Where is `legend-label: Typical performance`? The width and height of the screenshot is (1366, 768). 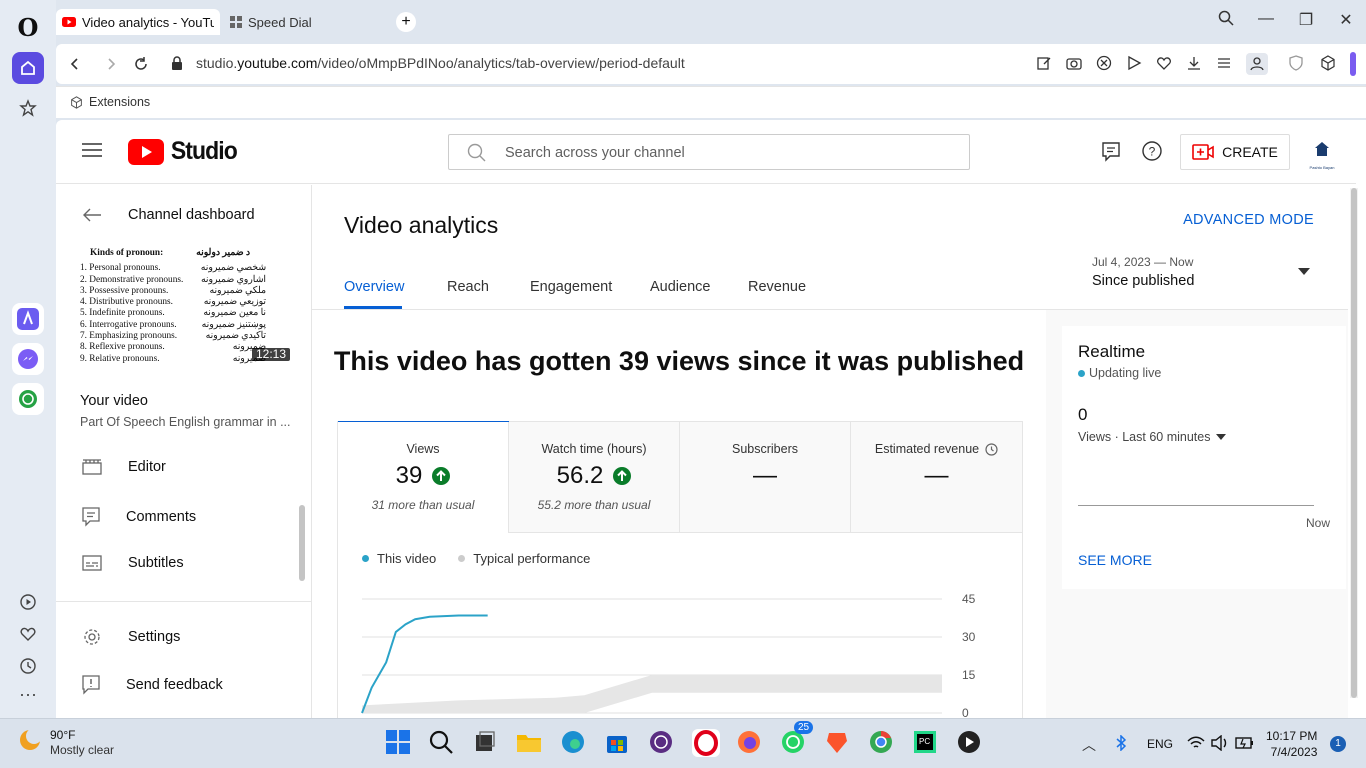
legend-label: Typical performance is located at coordinates (532, 558).